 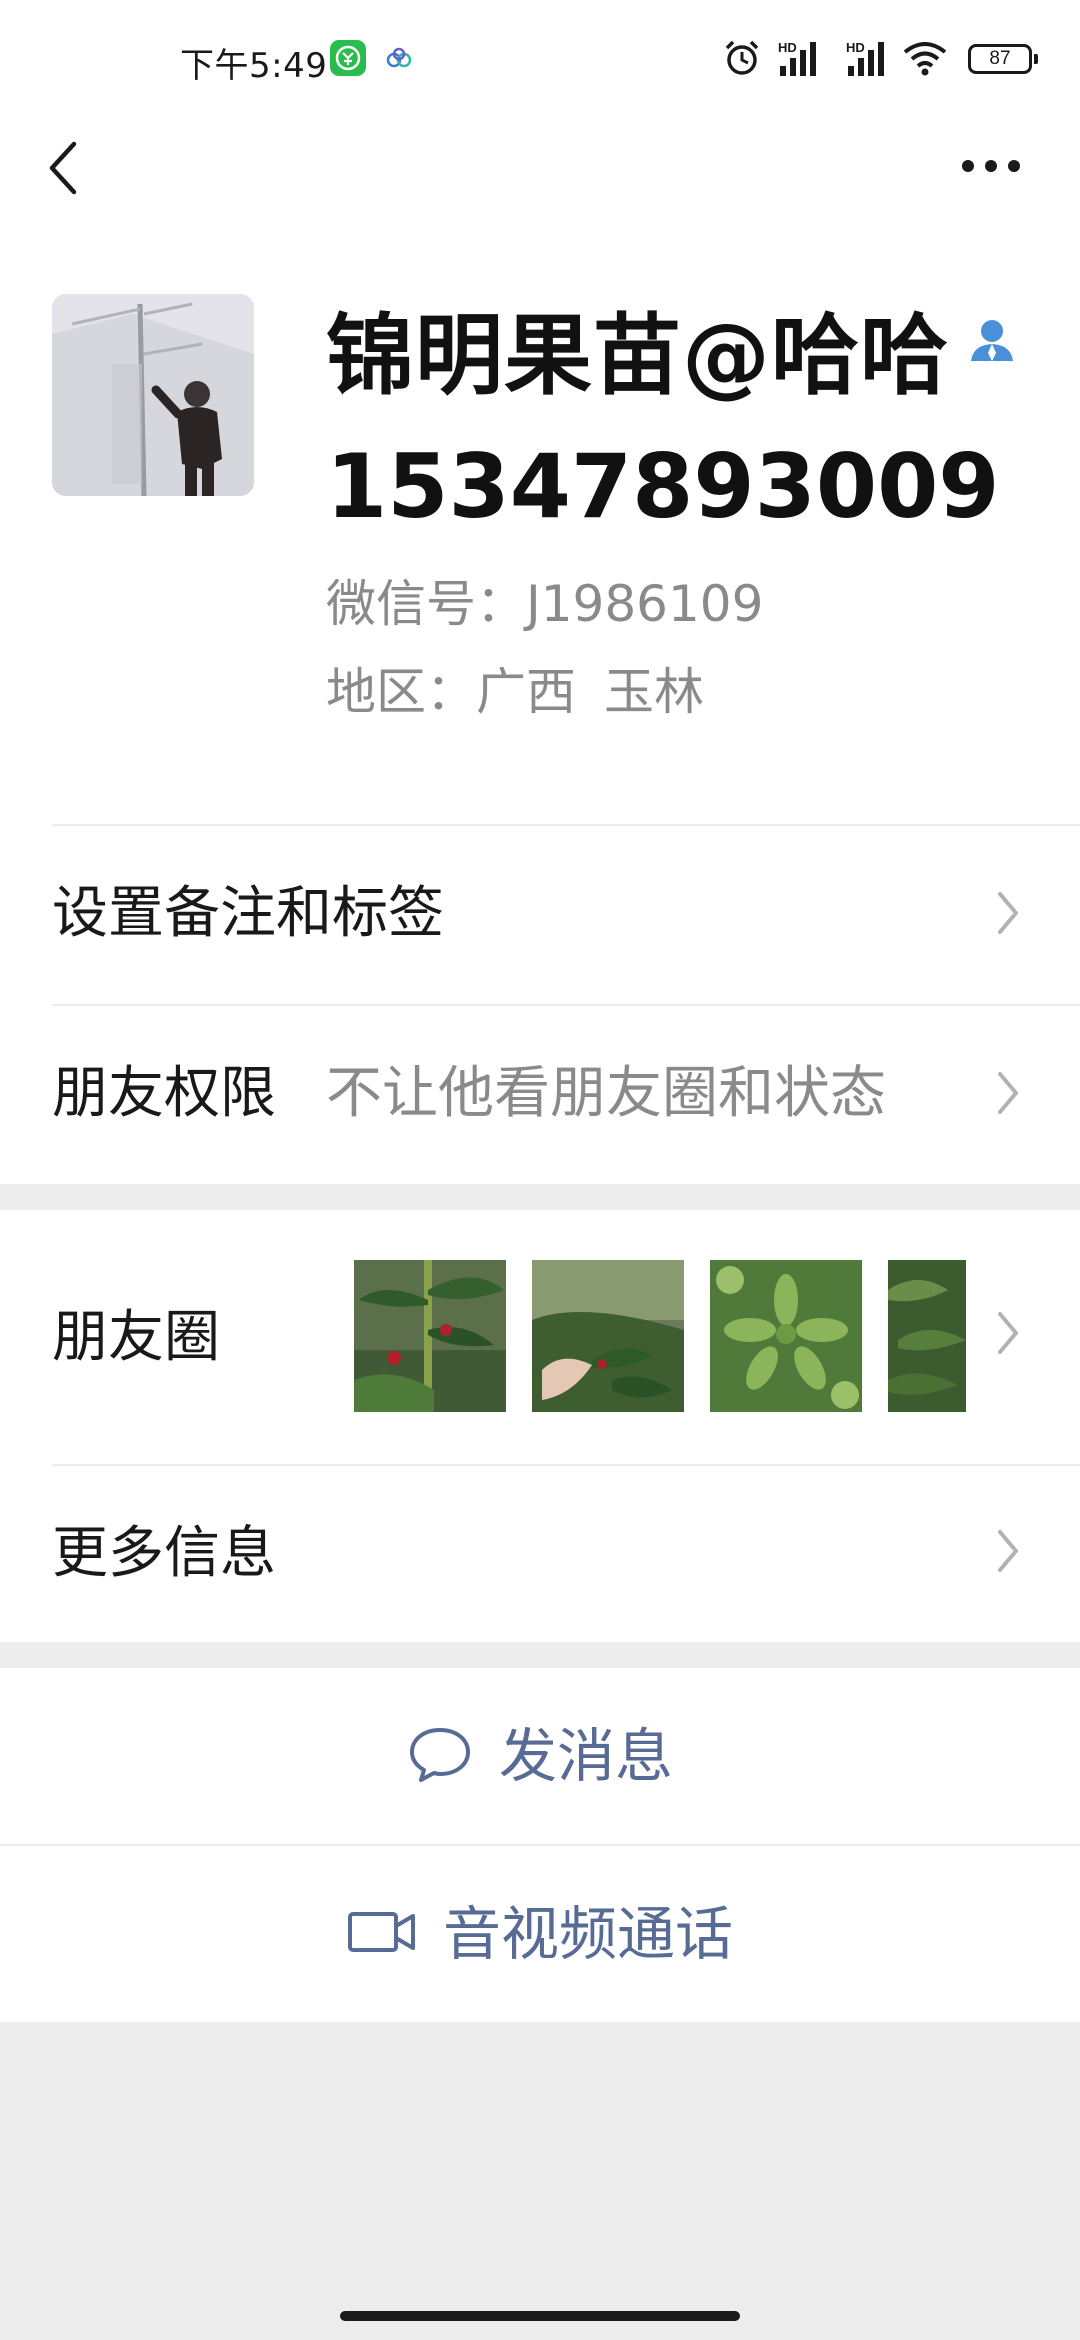 I want to click on status-bar: 下午5:49 HD HD 87, so click(x=540, y=59).